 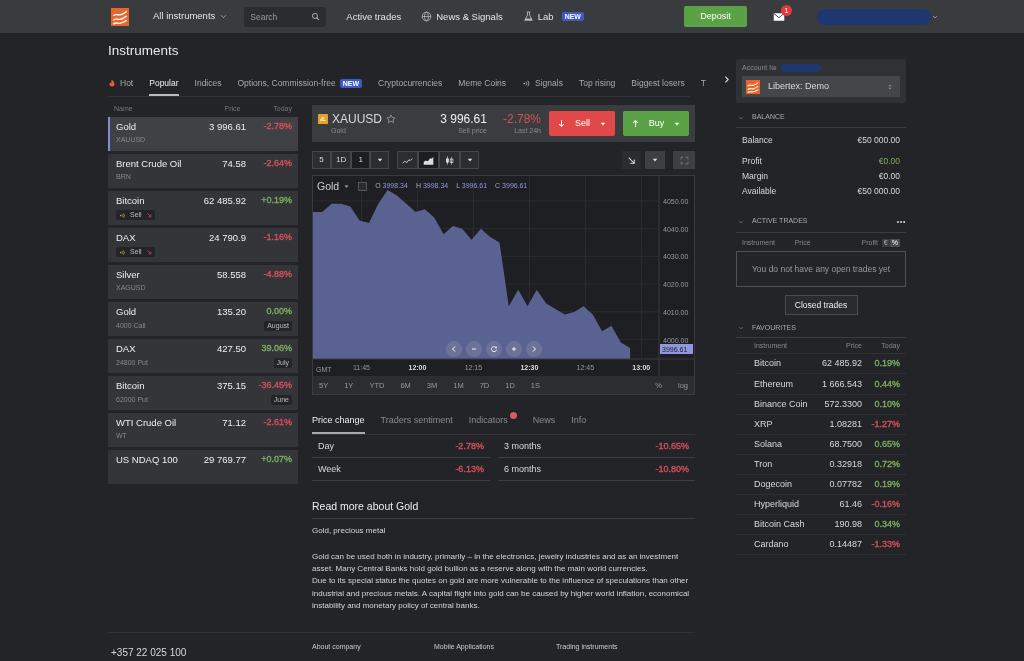 I want to click on price: 24 790.9, so click(x=227, y=237).